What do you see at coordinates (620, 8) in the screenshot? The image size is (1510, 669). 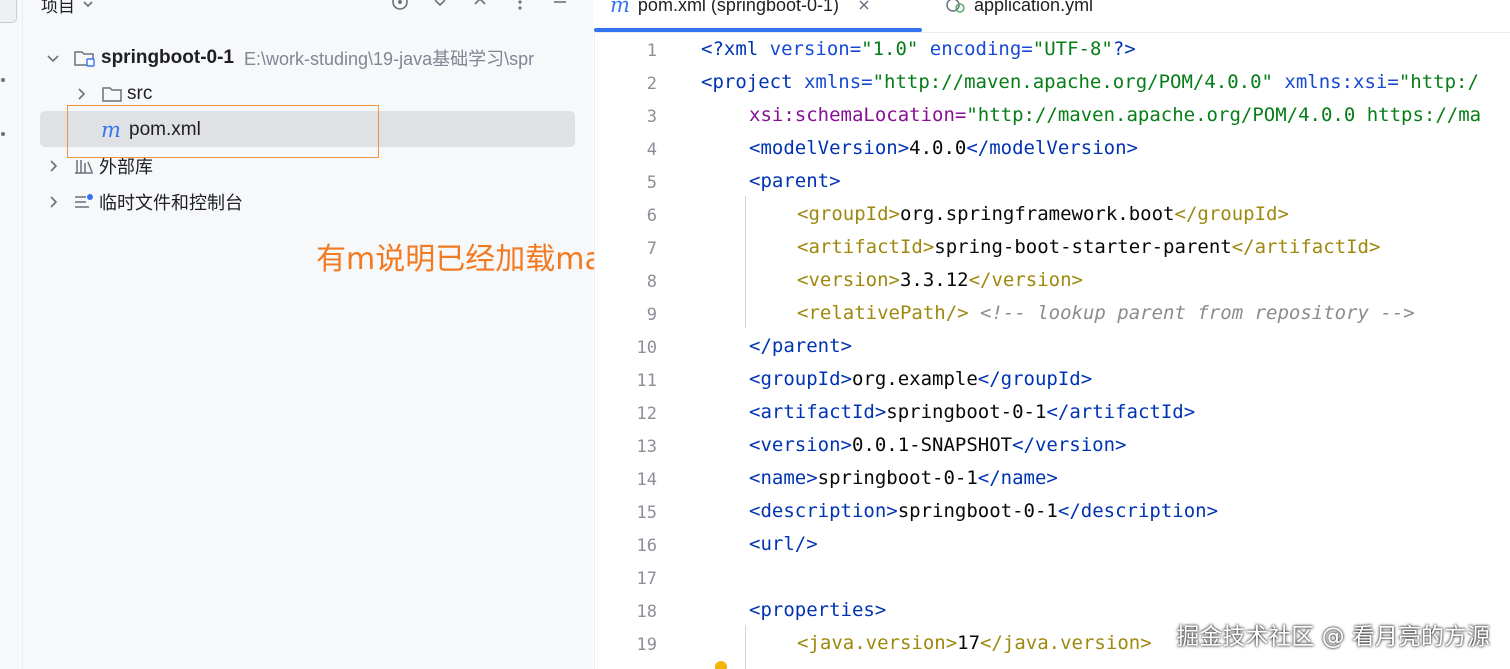 I see `maven-file-icon: m` at bounding box center [620, 8].